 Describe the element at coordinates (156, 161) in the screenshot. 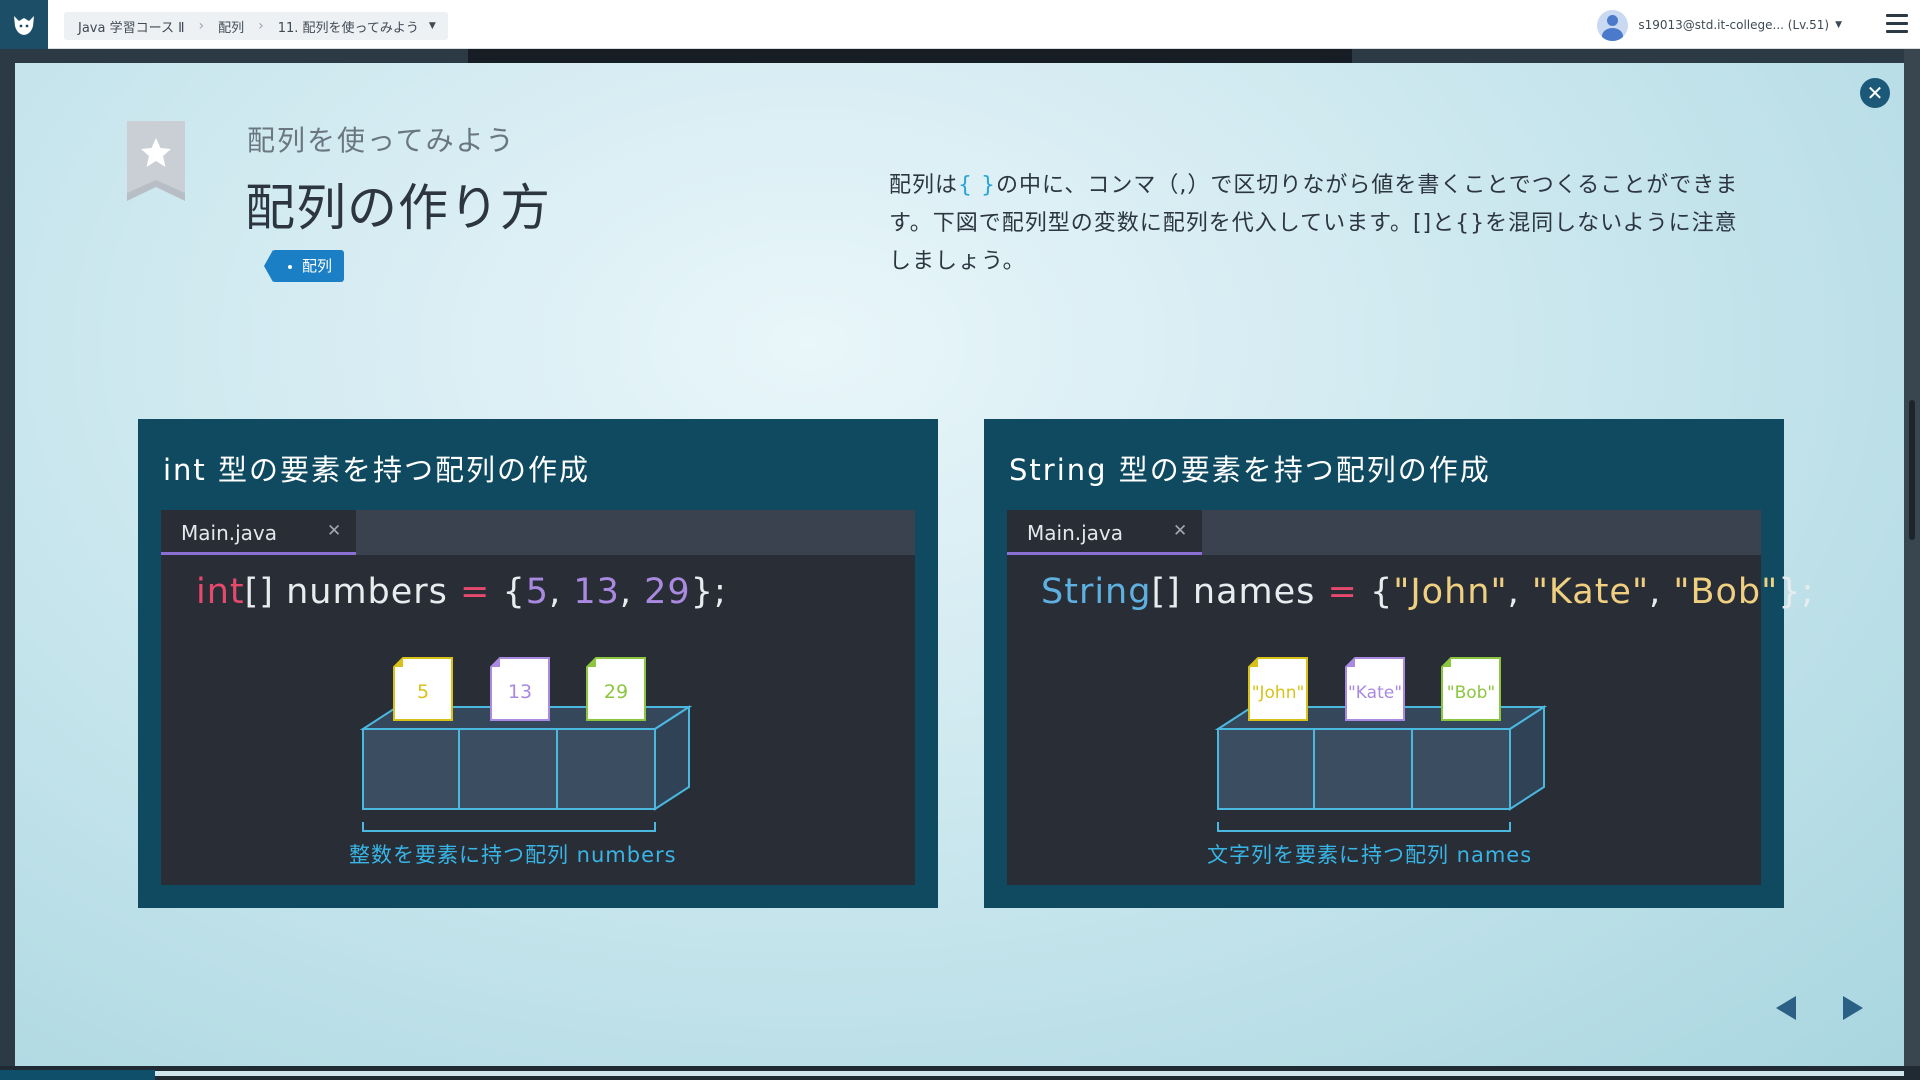

I see `star-bookmark-icon` at that location.